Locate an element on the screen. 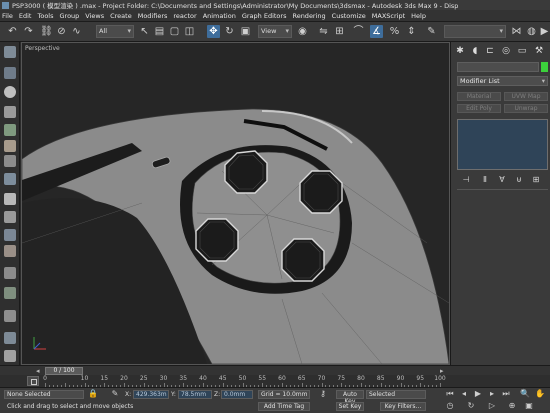 The height and width of the screenshot is (413, 550). show-end-result-icon: Ⅱ is located at coordinates (485, 180).